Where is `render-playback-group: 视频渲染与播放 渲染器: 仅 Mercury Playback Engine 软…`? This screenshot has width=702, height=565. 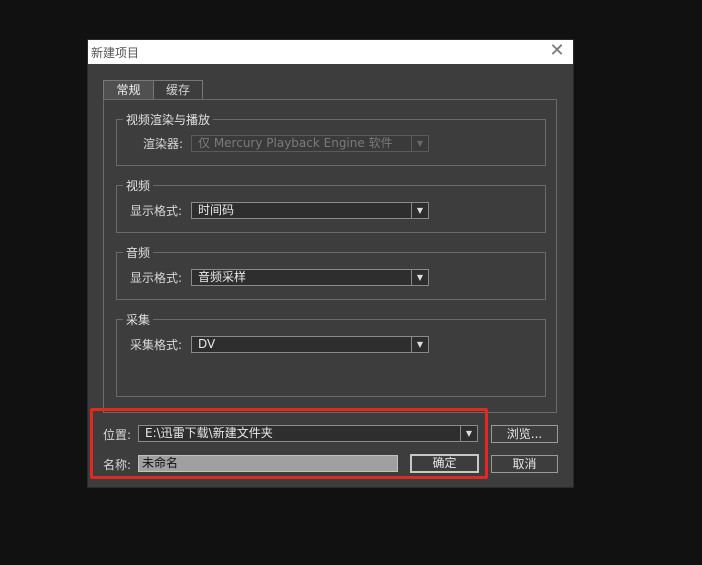 render-playback-group: 视频渲染与播放 渲染器: 仅 Mercury Playback Engine 软… is located at coordinates (331, 138).